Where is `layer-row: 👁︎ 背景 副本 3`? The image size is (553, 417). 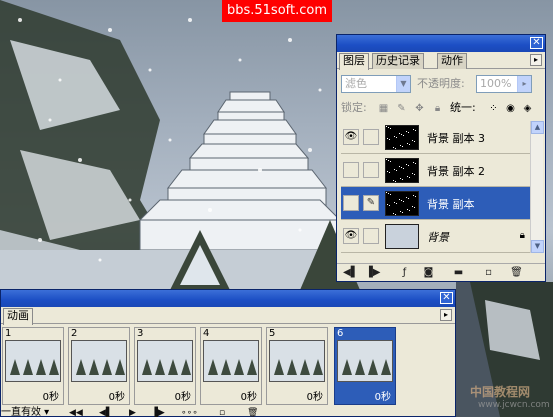
layer-row: 👁︎ 背景 副本 3 is located at coordinates (436, 137).